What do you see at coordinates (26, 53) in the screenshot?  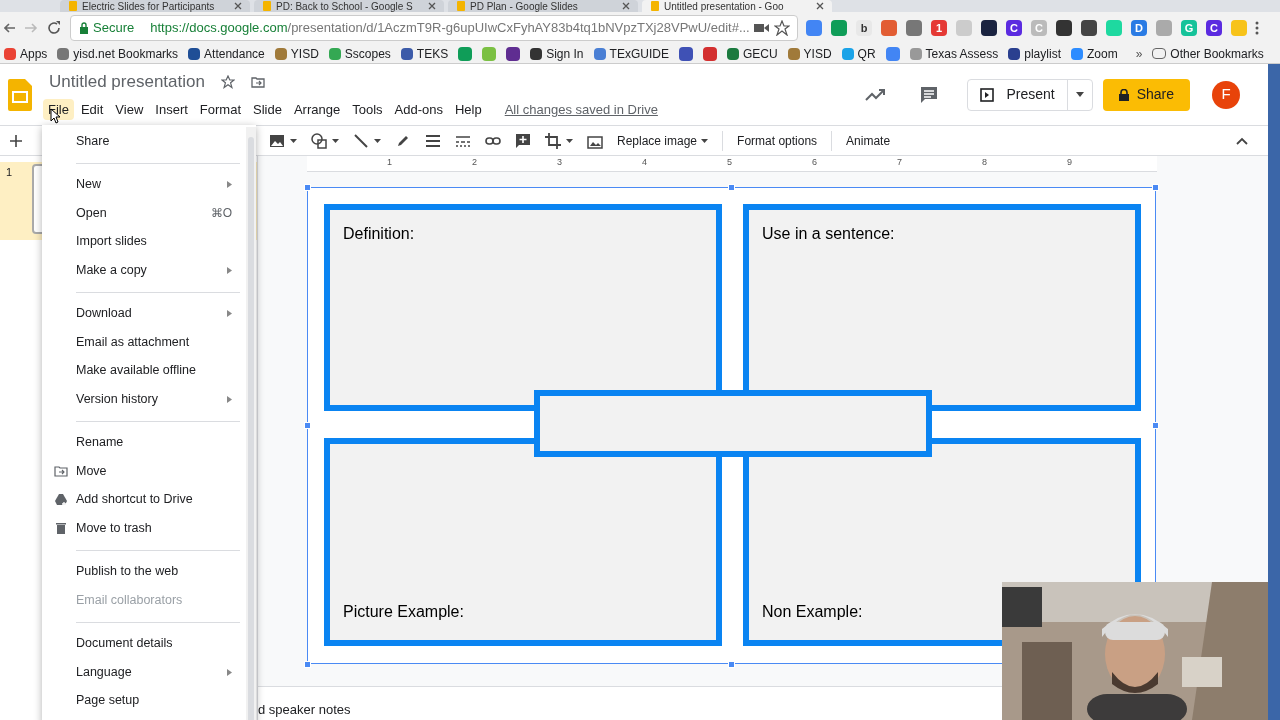 I see `bookmark: Apps` at bounding box center [26, 53].